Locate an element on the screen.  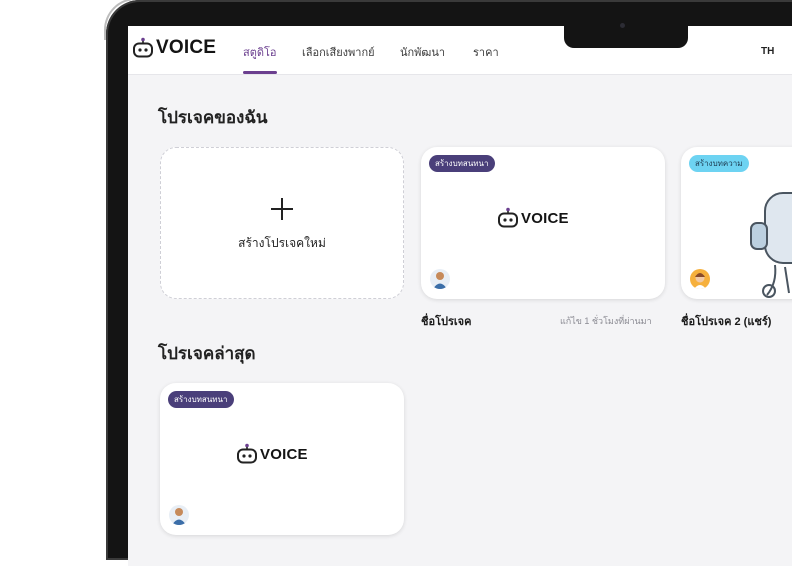
project-card: สร้างบทสนทนา VOICE is located at coordinates (543, 223).